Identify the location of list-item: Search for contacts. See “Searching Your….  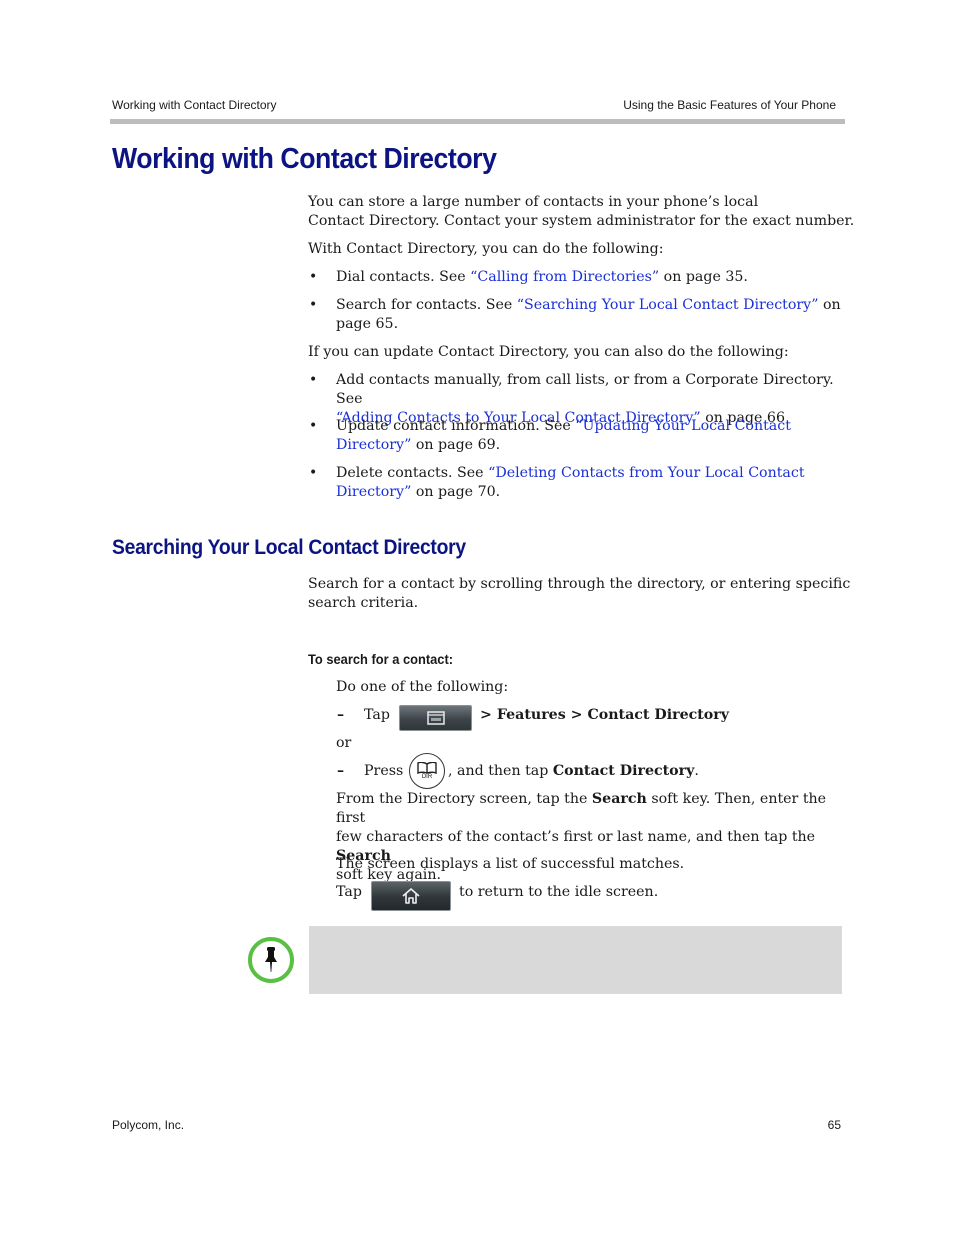
(588, 314).